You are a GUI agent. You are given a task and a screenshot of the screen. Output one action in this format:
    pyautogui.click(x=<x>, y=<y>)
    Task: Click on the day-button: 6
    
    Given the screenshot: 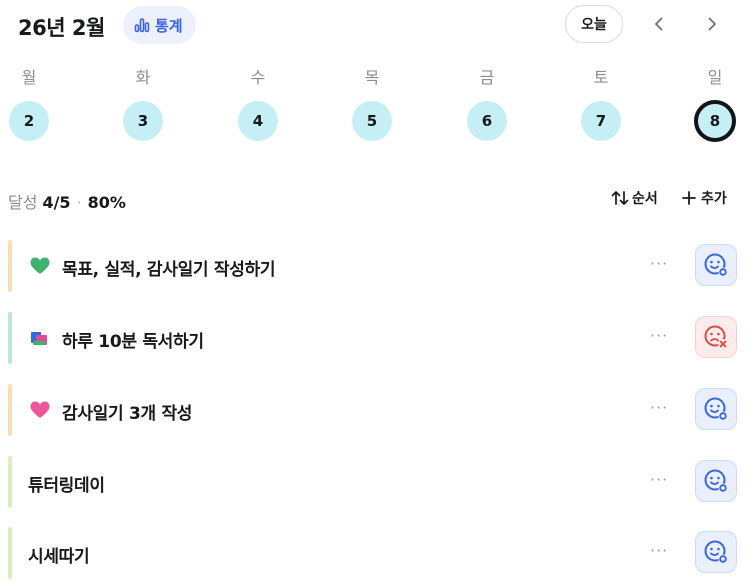 What is the action you would take?
    pyautogui.click(x=487, y=121)
    